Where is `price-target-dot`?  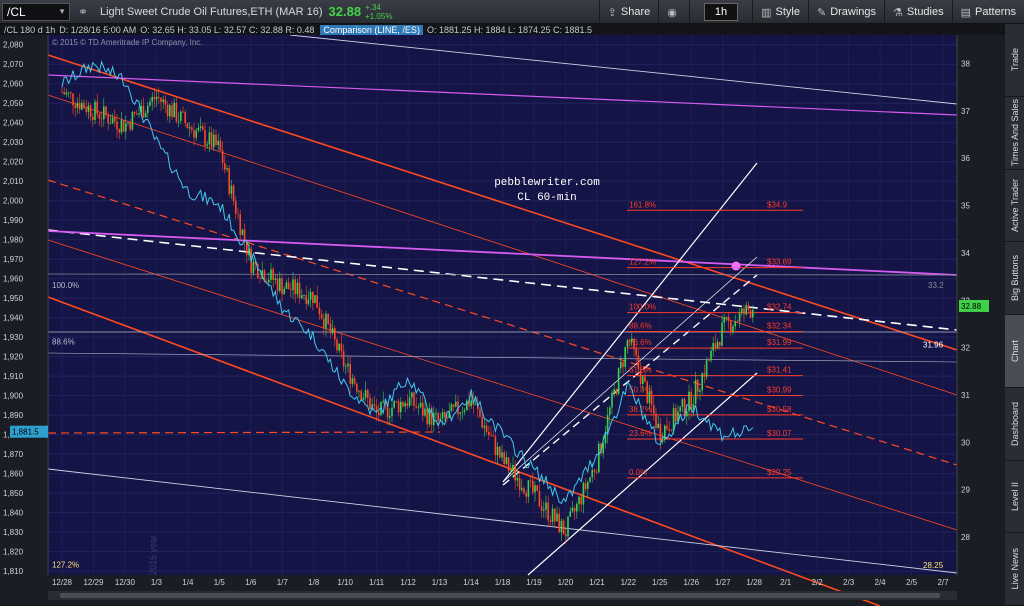 price-target-dot is located at coordinates (736, 266).